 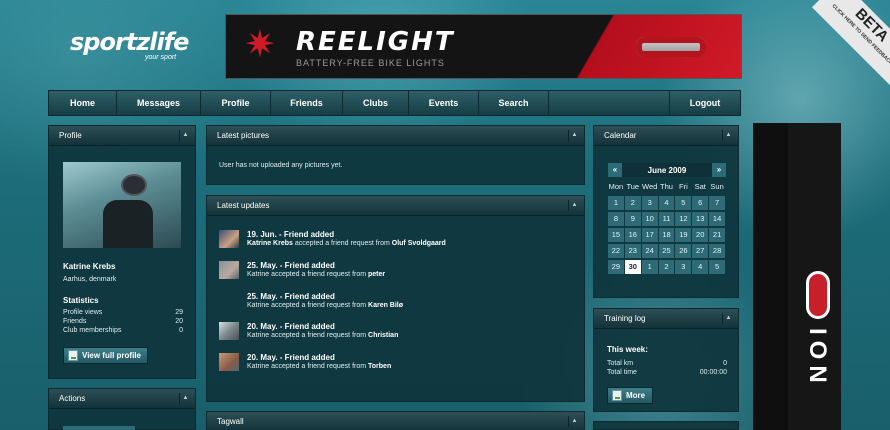 What do you see at coordinates (632, 267) in the screenshot?
I see `calendar-day-today: 30` at bounding box center [632, 267].